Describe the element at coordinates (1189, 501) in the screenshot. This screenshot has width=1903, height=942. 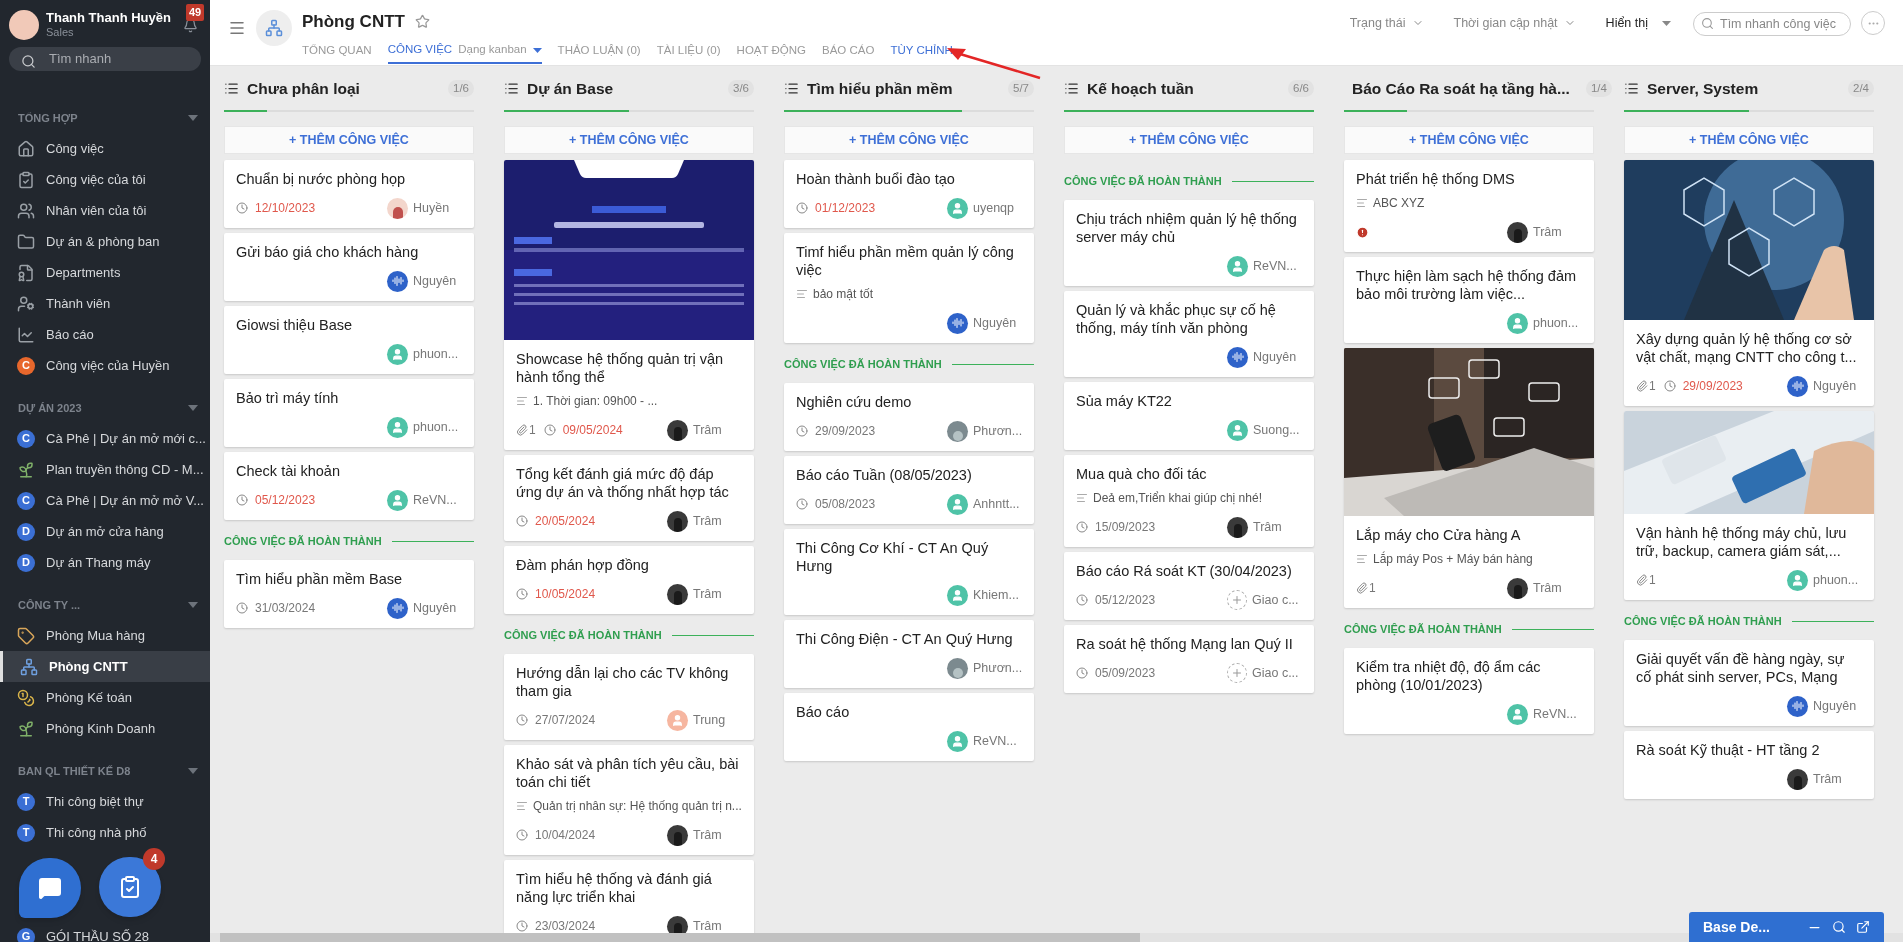
I see `task-card: Mua quà cho đối tác Deả em,Triển khai giúp chị nhé! 15/09/2023 Trâm` at that location.